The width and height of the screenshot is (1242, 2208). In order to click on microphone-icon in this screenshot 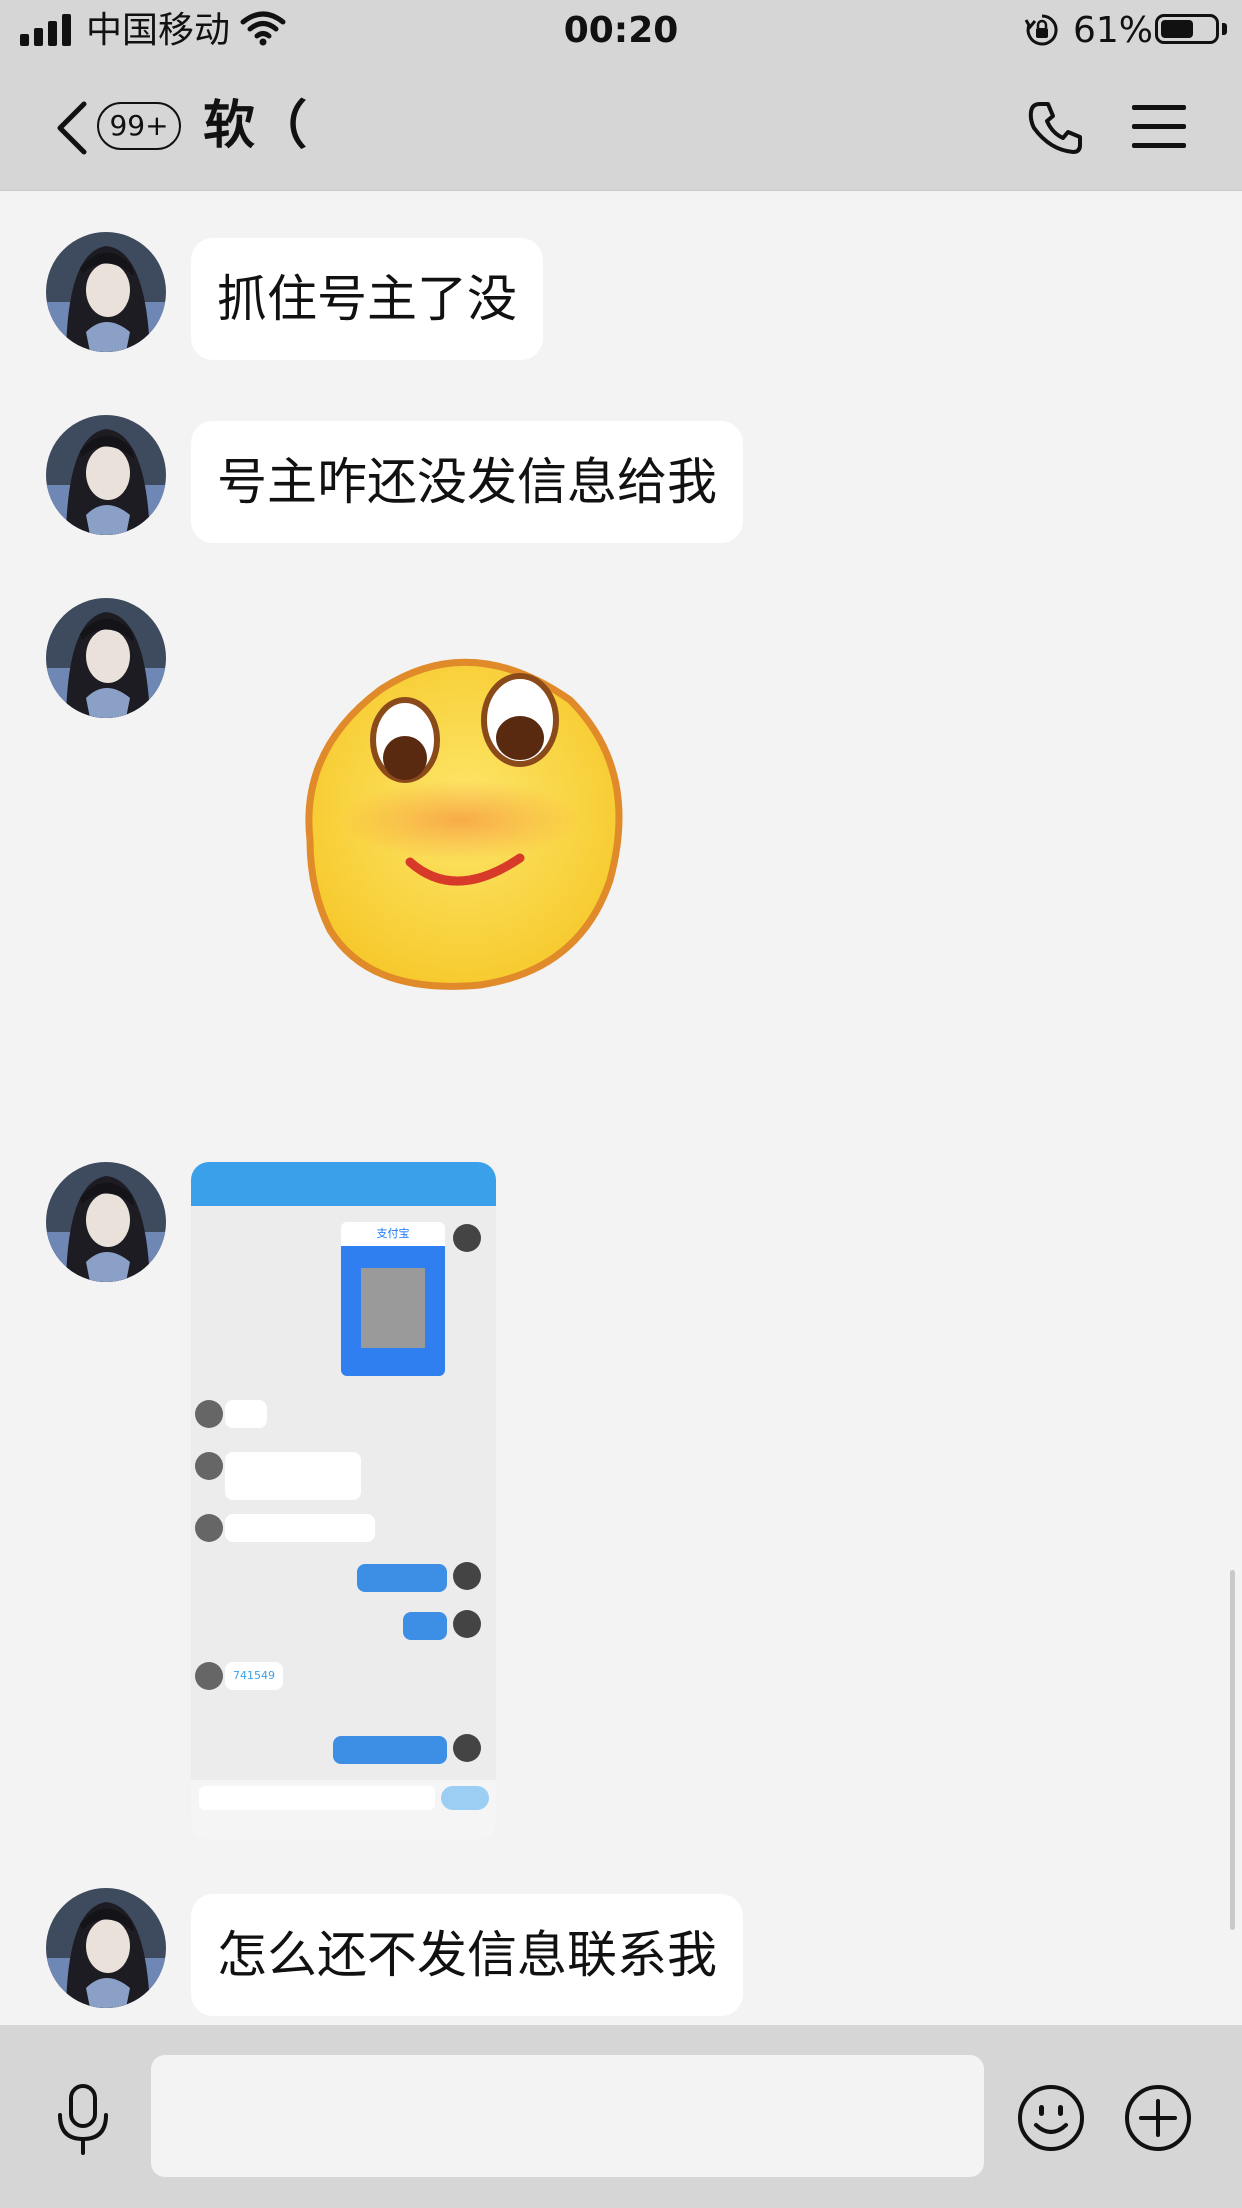, I will do `click(83, 2119)`.